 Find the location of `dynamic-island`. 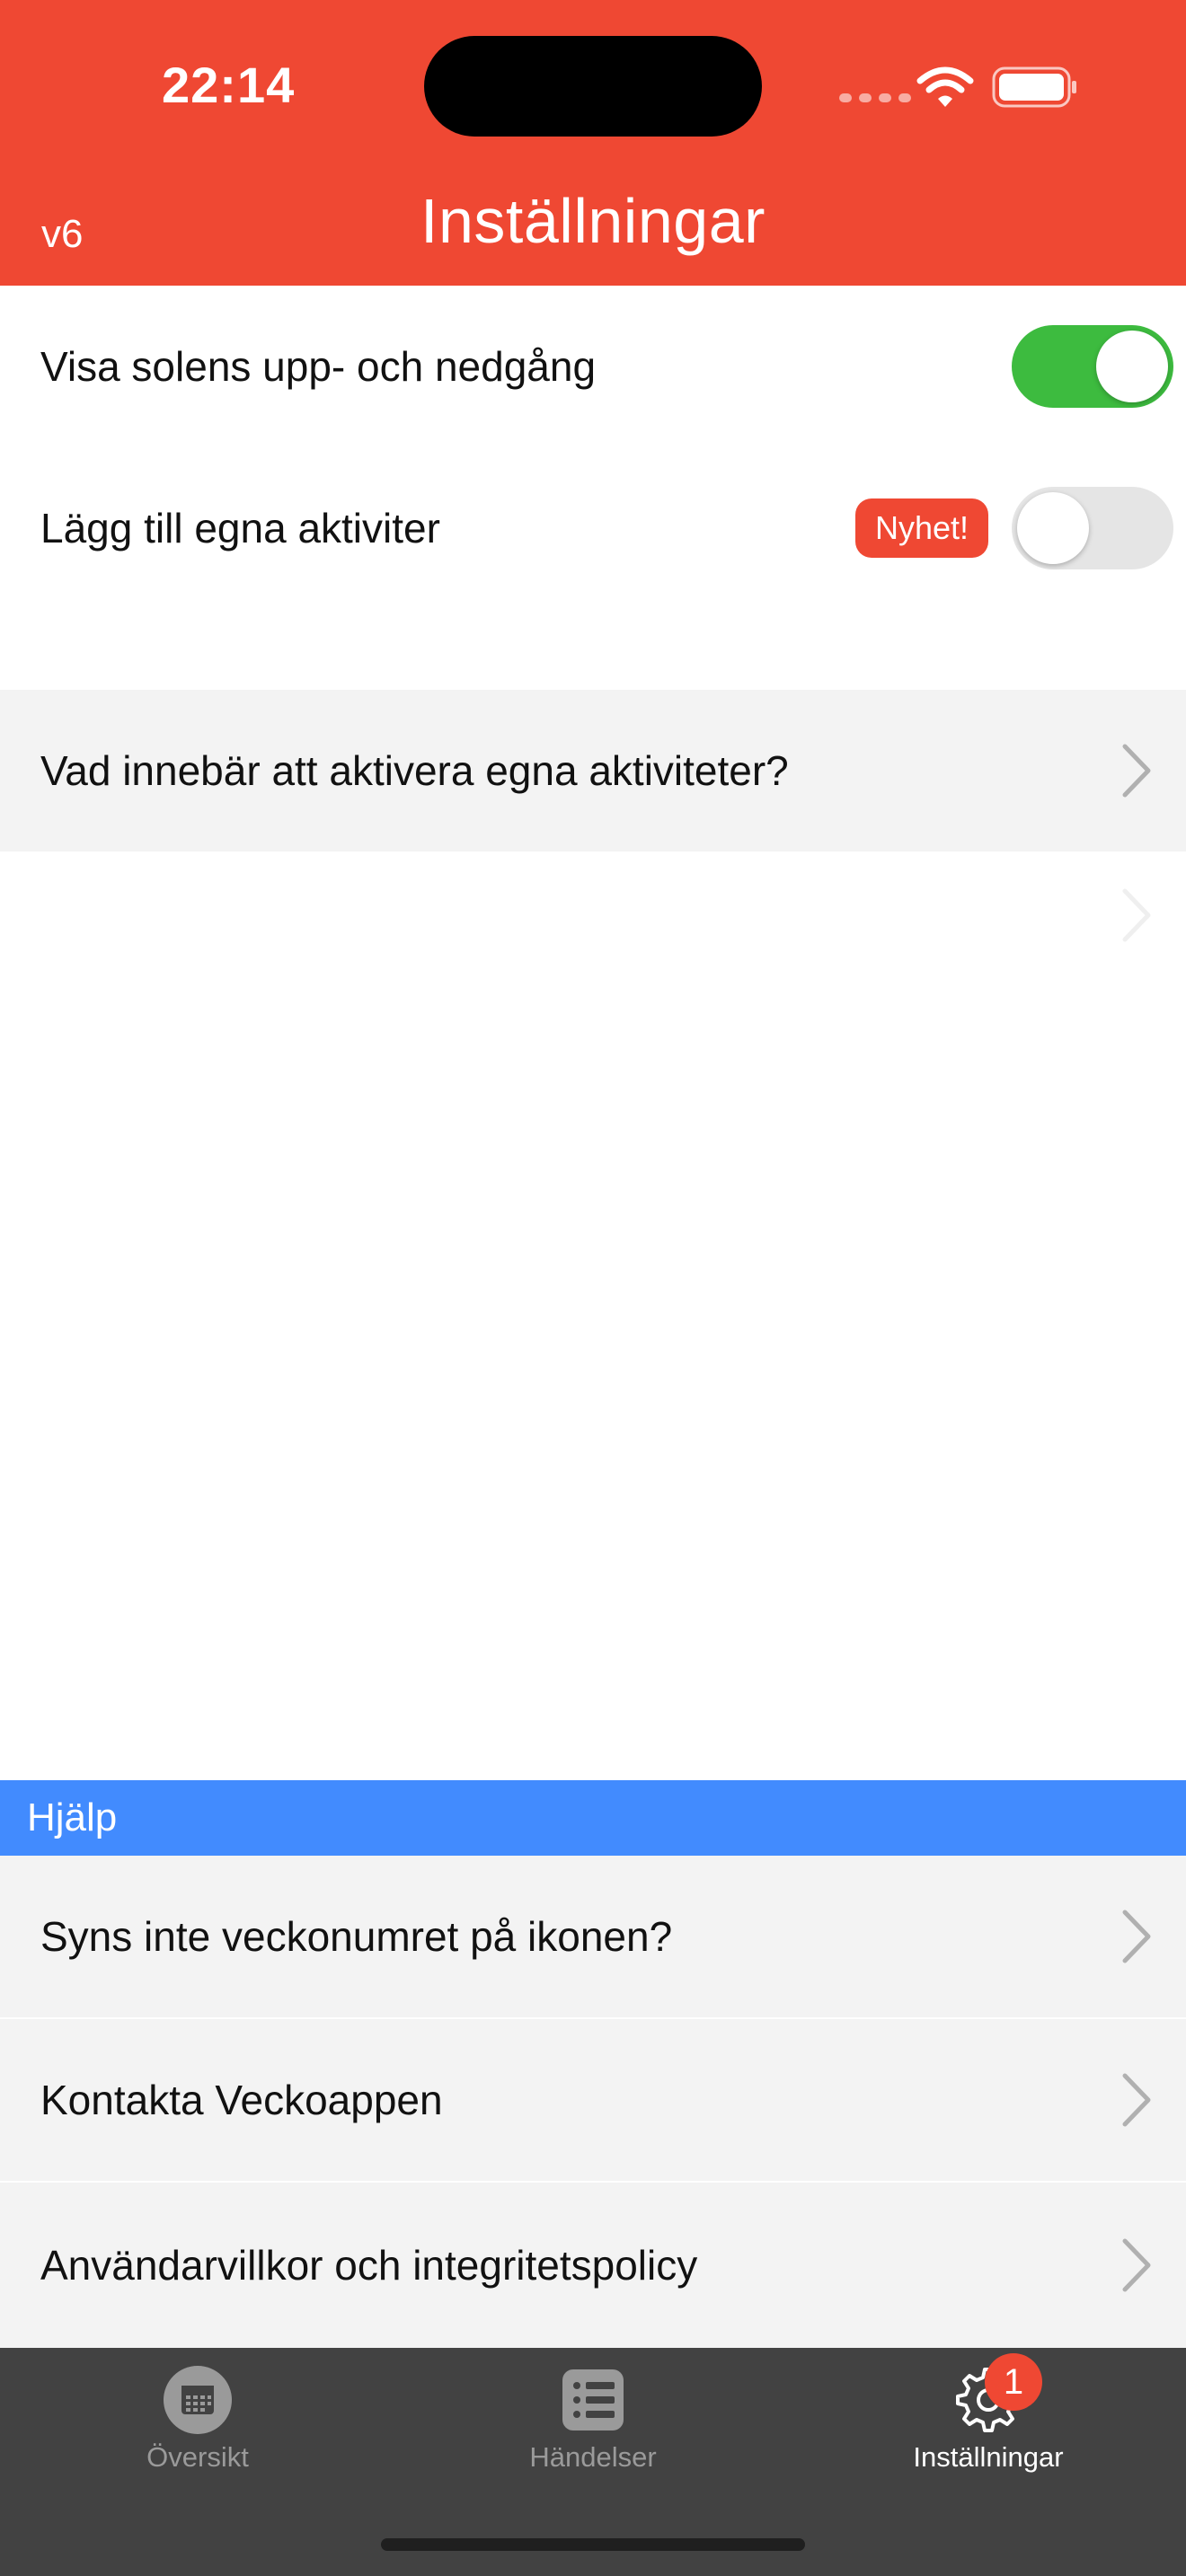

dynamic-island is located at coordinates (593, 86).